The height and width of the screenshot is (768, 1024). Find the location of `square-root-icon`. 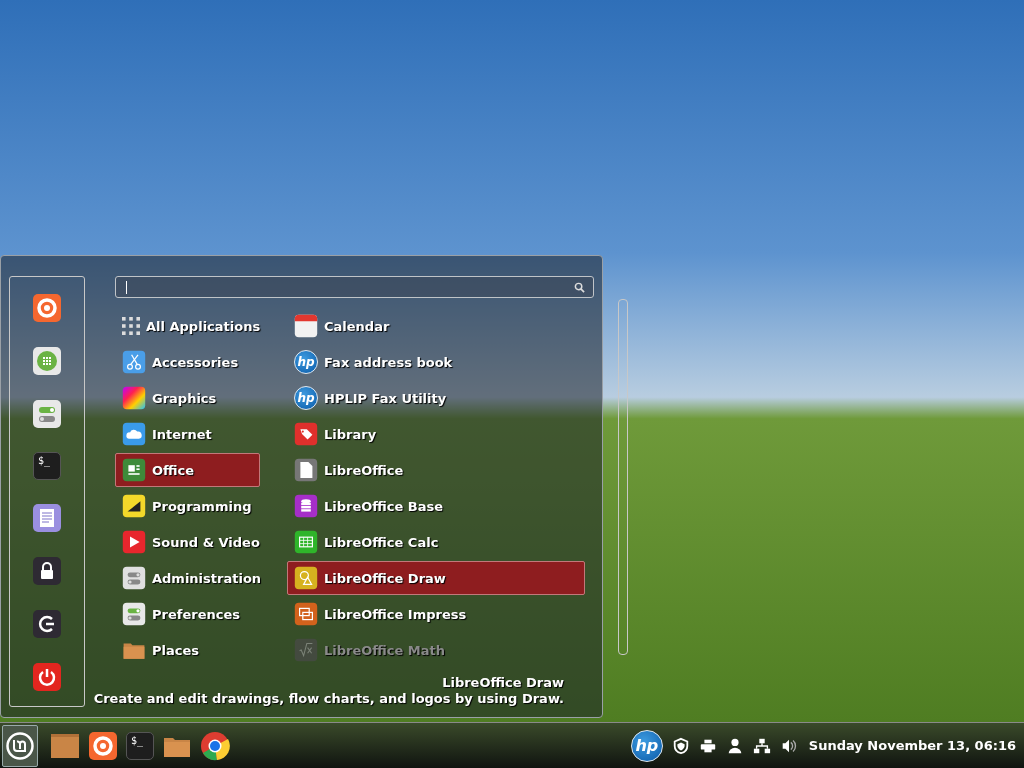

square-root-icon is located at coordinates (306, 650).